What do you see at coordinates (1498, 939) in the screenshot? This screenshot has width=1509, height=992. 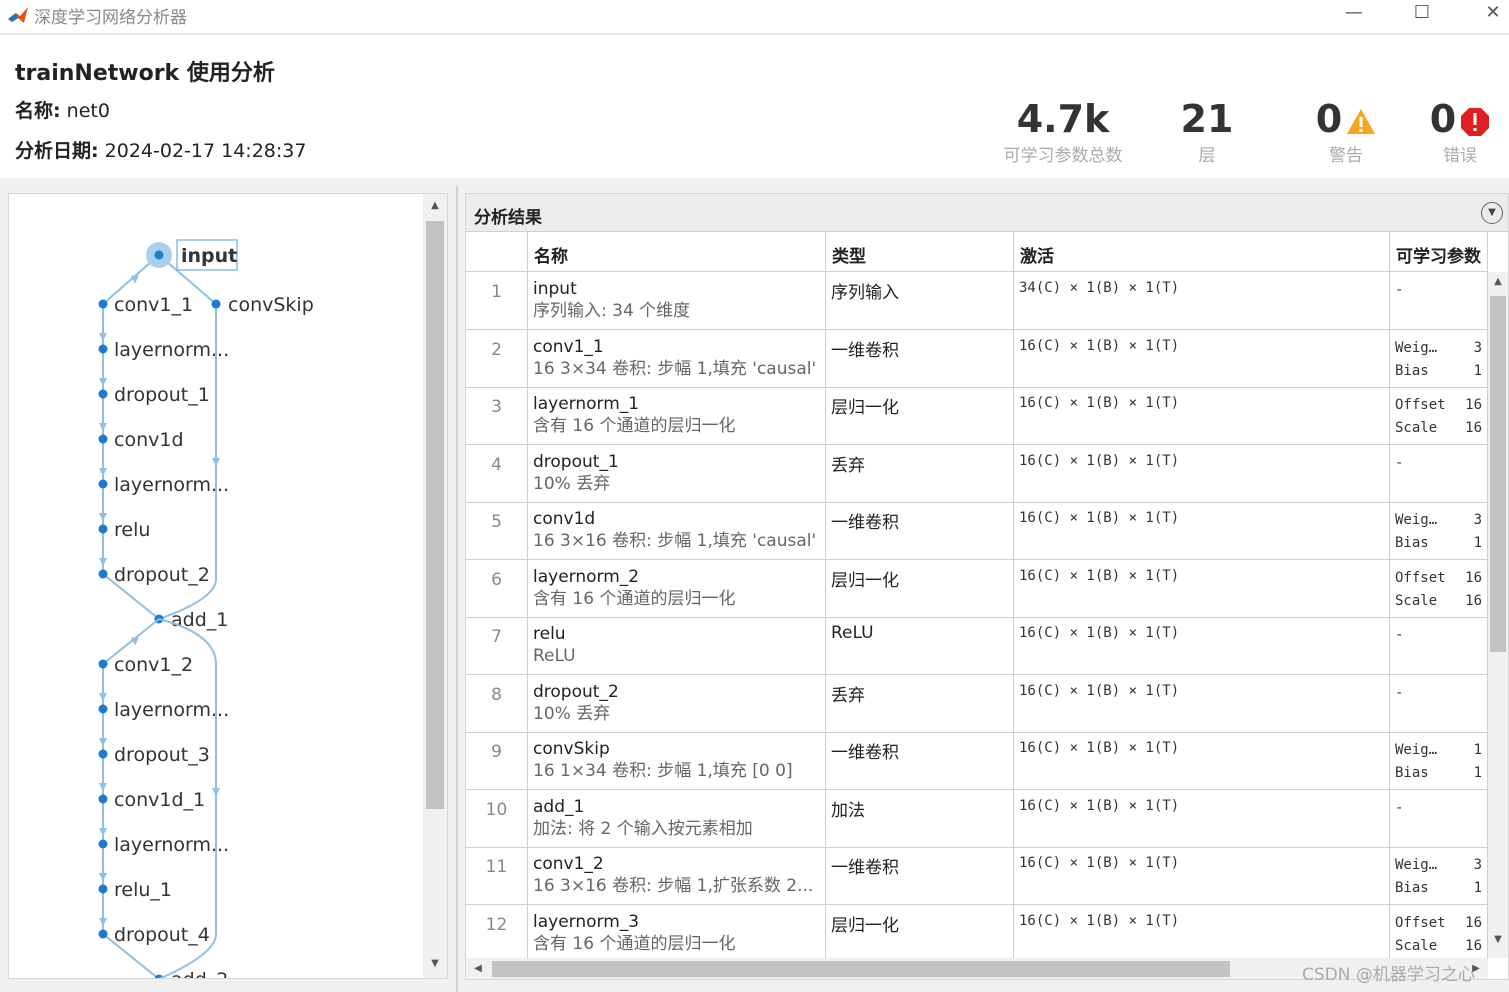 I see `table-scroll-down-arrow: ▼` at bounding box center [1498, 939].